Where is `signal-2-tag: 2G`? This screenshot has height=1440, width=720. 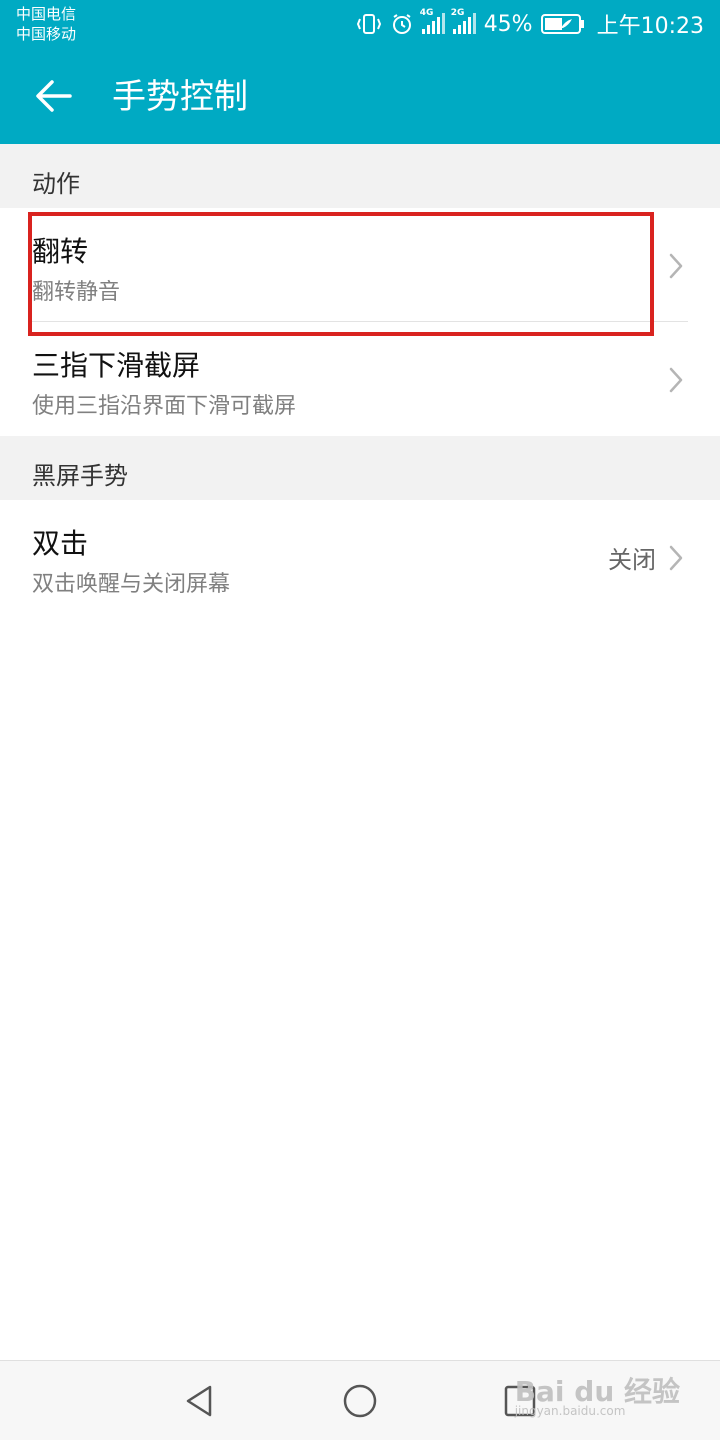
signal-2-tag: 2G is located at coordinates (457, 13).